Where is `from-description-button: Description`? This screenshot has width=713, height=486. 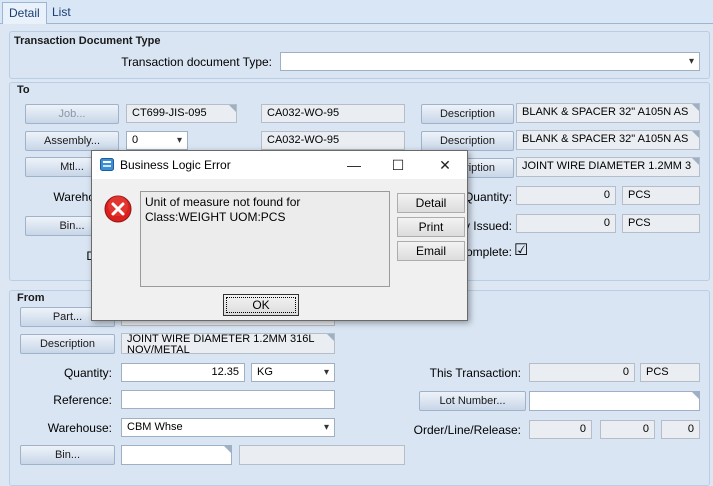
from-description-button: Description is located at coordinates (67, 344).